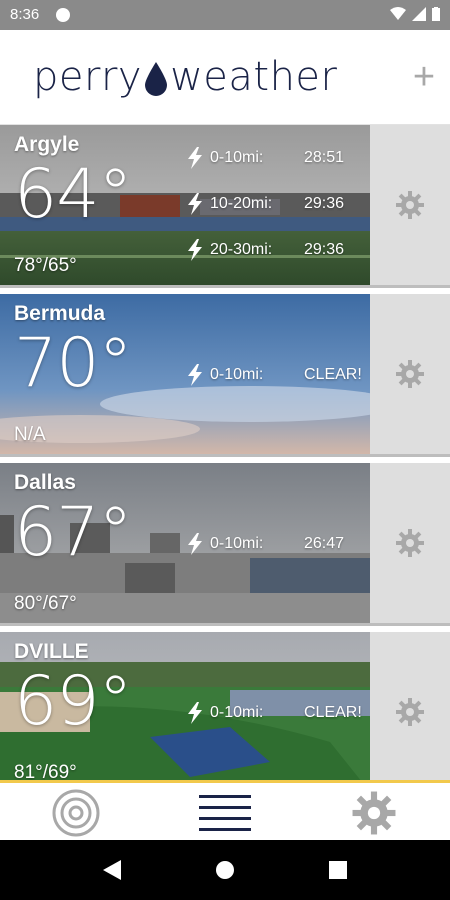 This screenshot has height=900, width=450. I want to click on lightning-strikes: 0-10mi: 26:47, so click(278, 556).